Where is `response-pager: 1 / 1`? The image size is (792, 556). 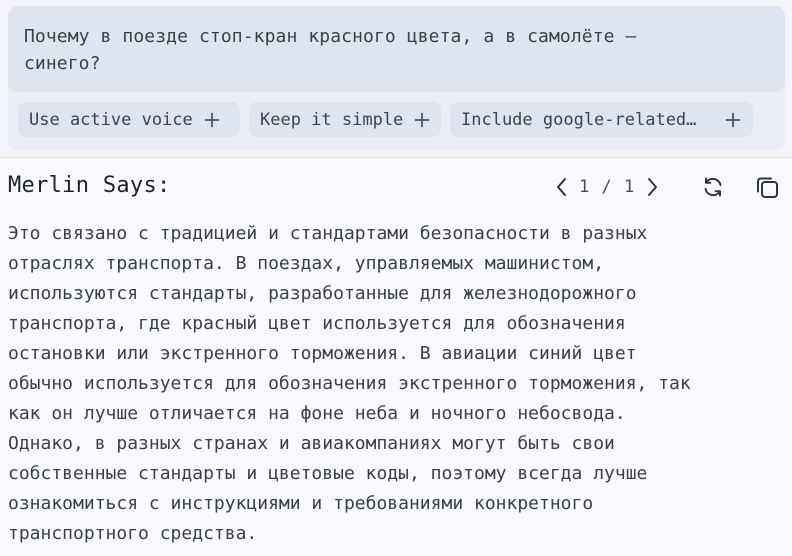 response-pager: 1 / 1 is located at coordinates (607, 187).